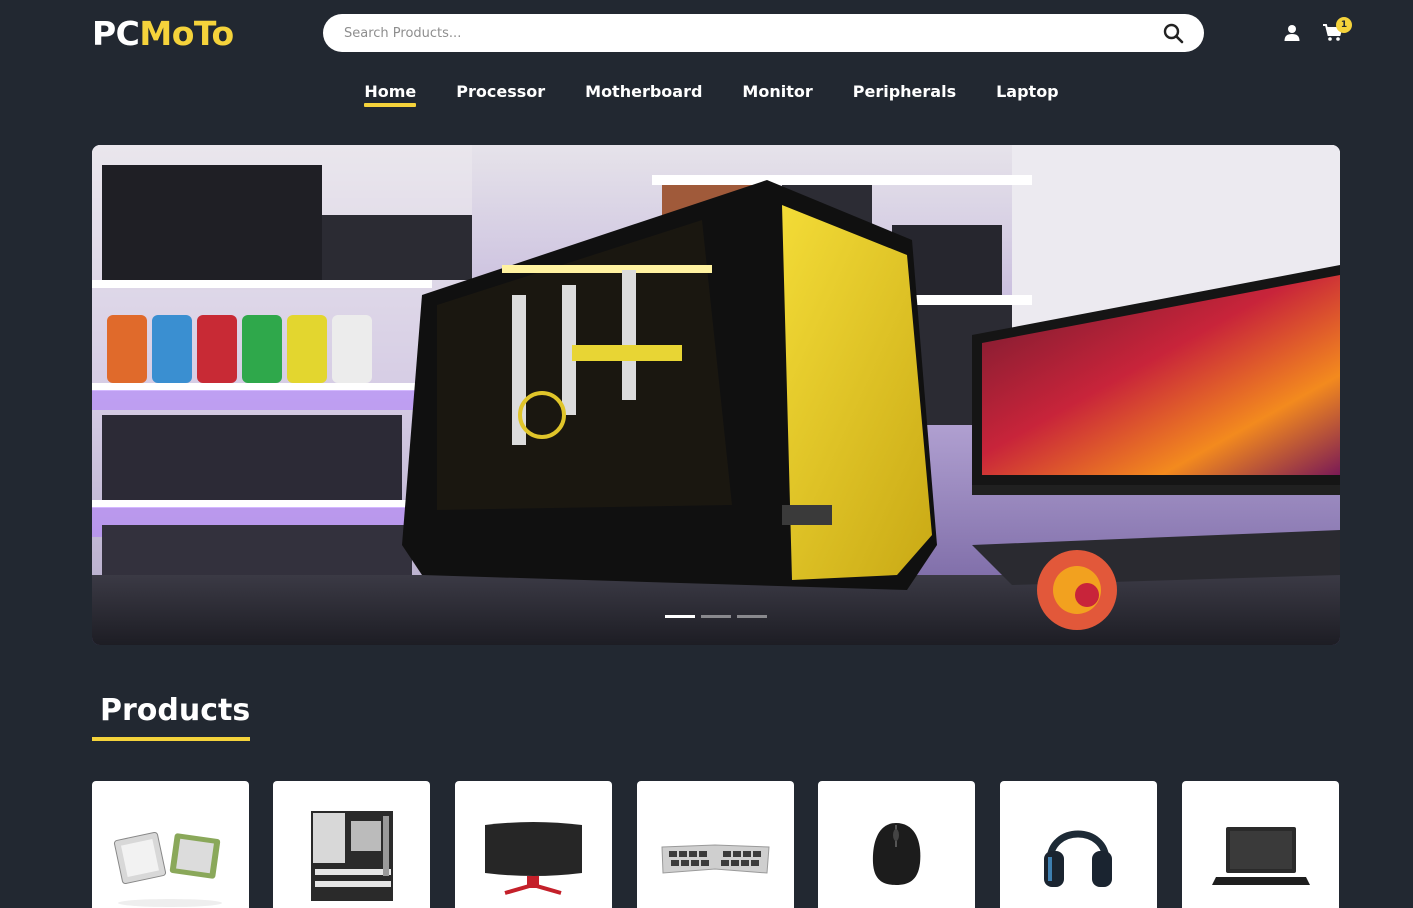 The height and width of the screenshot is (908, 1413). What do you see at coordinates (500, 94) in the screenshot?
I see `nav-item-processor: Processor` at bounding box center [500, 94].